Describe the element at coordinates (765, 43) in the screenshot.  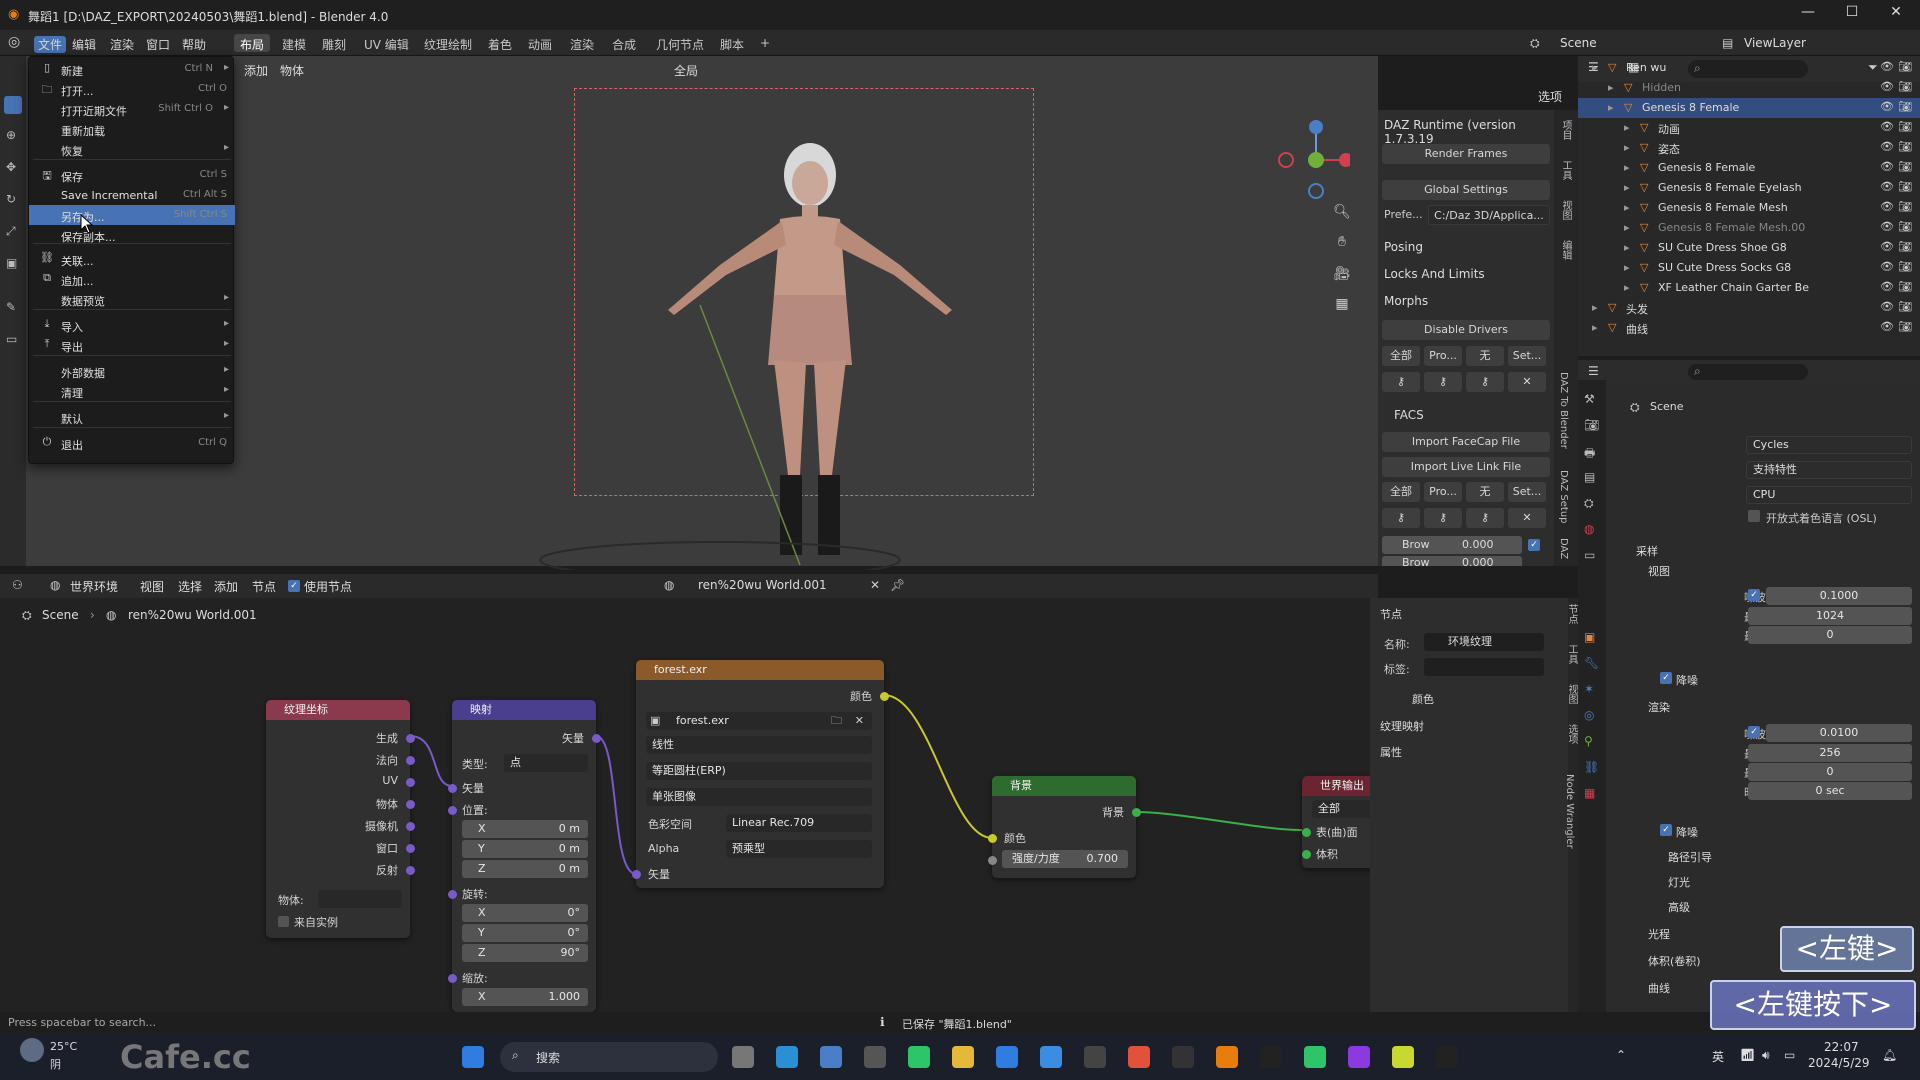
I see `add-workspace-button: +` at that location.